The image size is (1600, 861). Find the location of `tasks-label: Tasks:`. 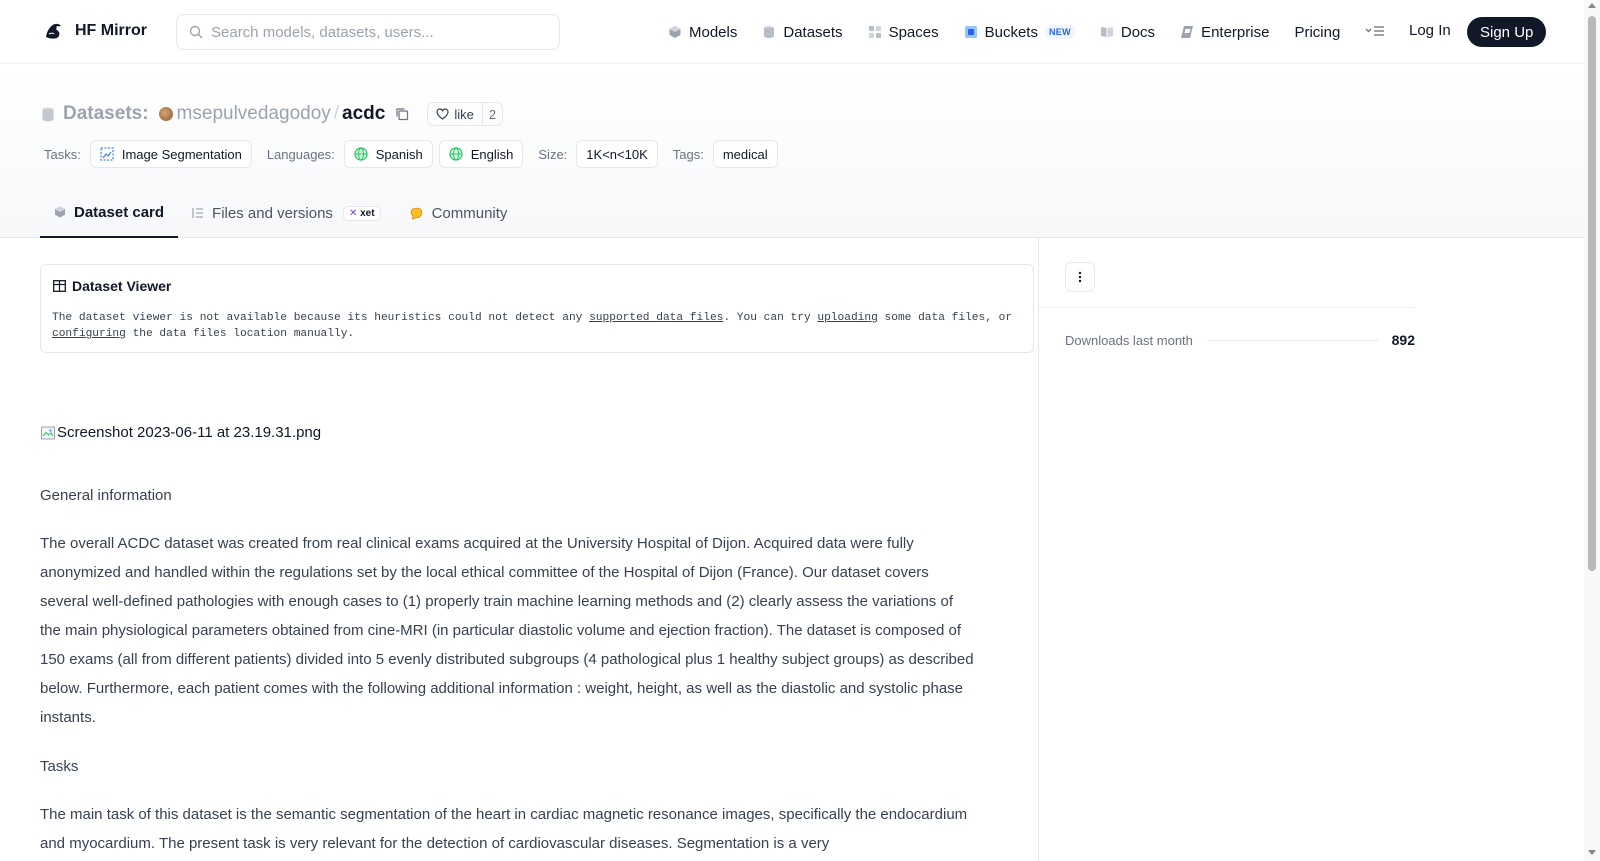

tasks-label: Tasks: is located at coordinates (62, 154).